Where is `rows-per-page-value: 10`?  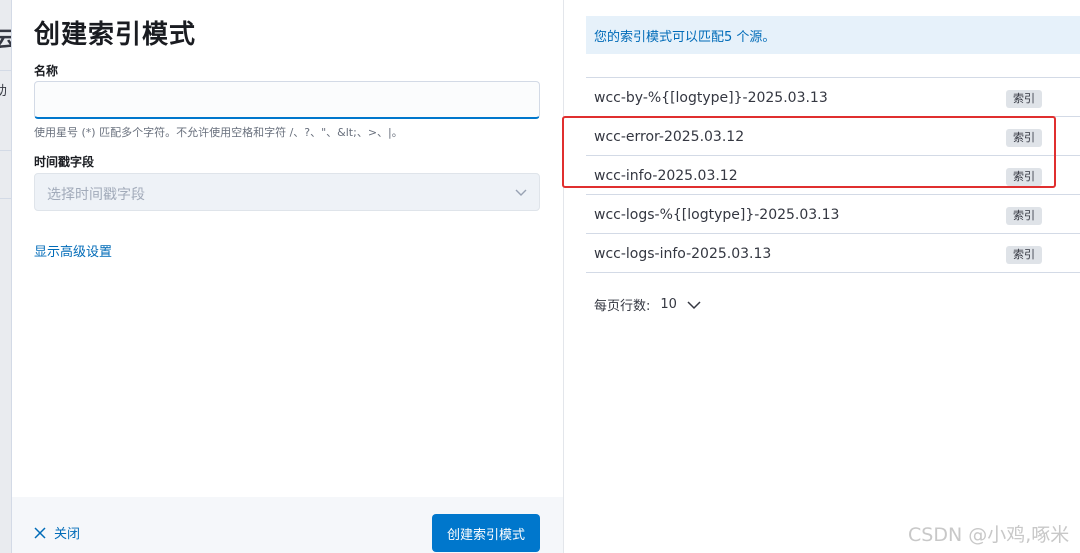 rows-per-page-value: 10 is located at coordinates (668, 304).